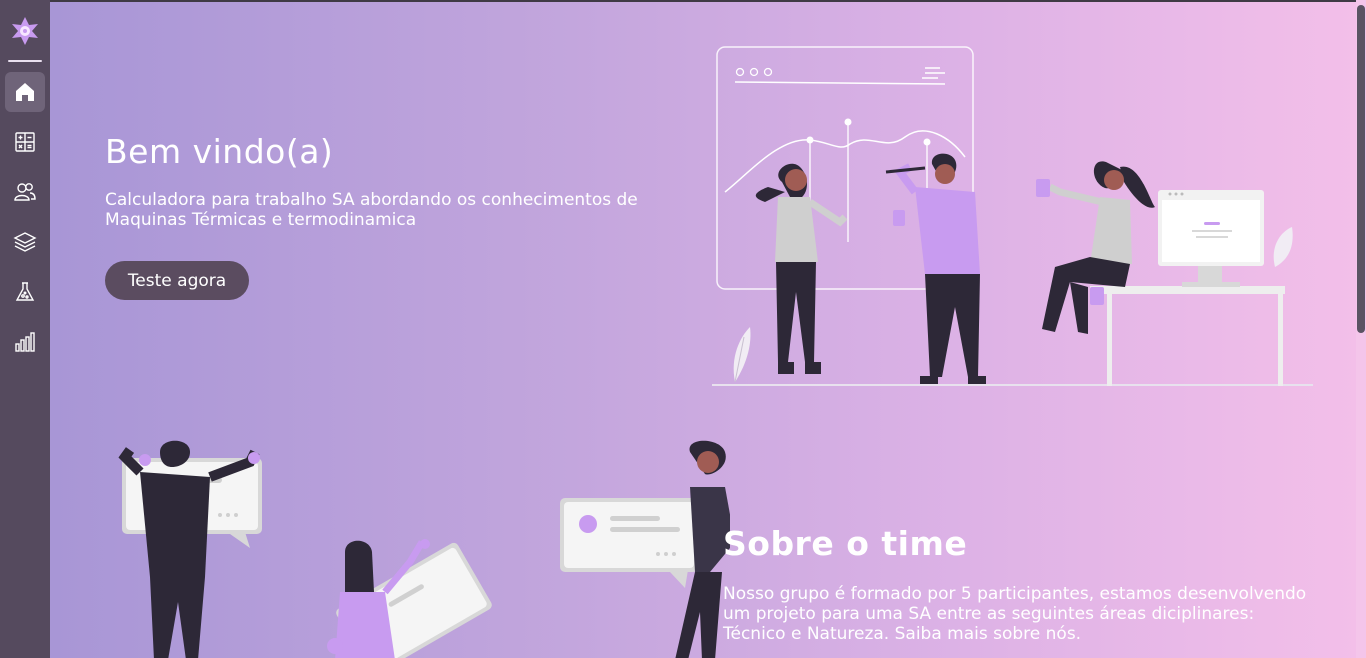  I want to click on scrollbar-thumb, so click(1361, 169).